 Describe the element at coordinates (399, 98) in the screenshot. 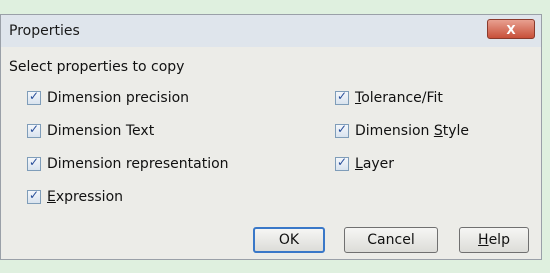

I see `checkbox-label: Tolerance/Fit` at that location.